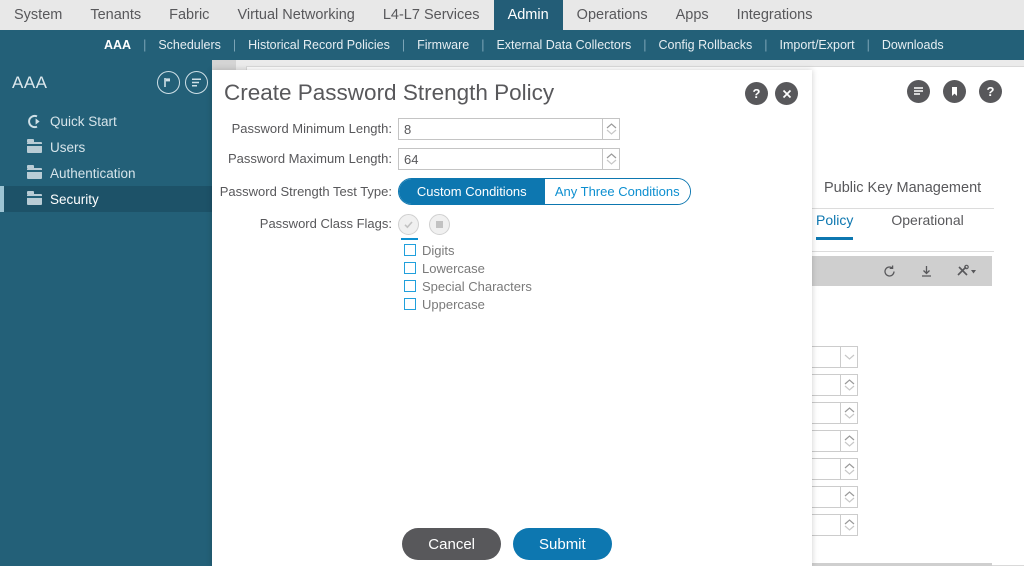  Describe the element at coordinates (83, 121) in the screenshot. I see `sidebar-item-label: Quick Start` at that location.